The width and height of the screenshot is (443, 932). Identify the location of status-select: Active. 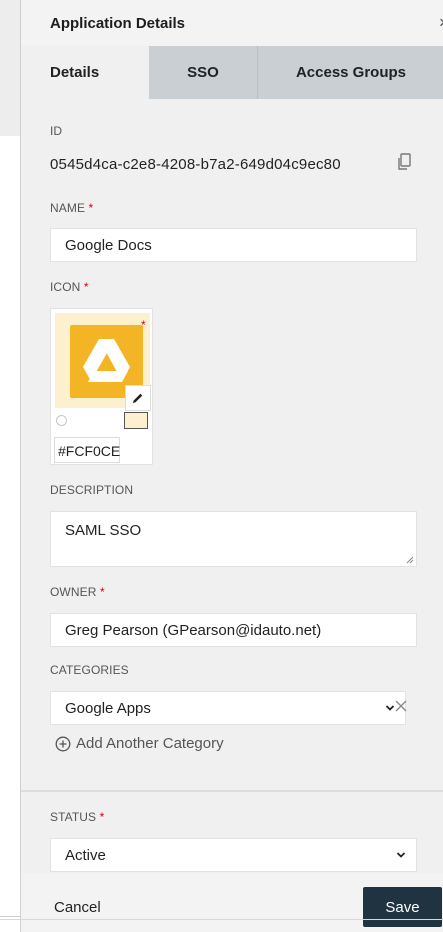
(233, 855).